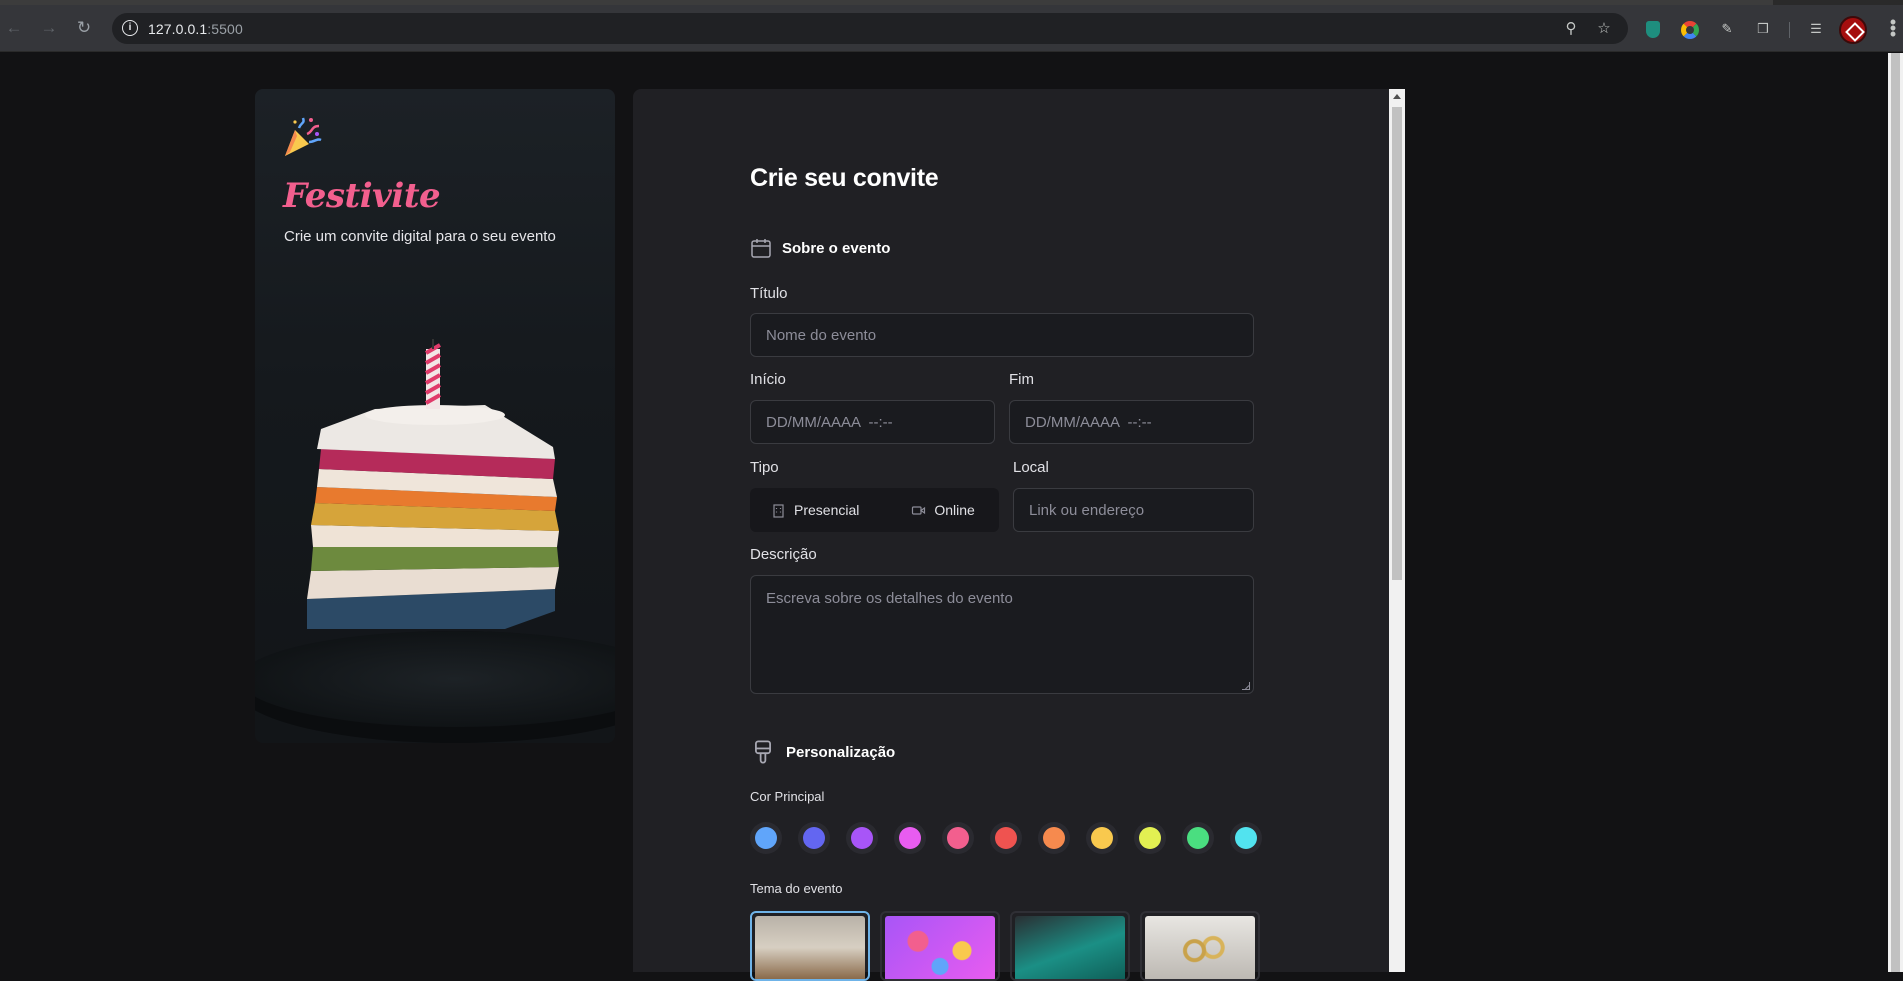  What do you see at coordinates (303, 136) in the screenshot?
I see `party-popper-icon` at bounding box center [303, 136].